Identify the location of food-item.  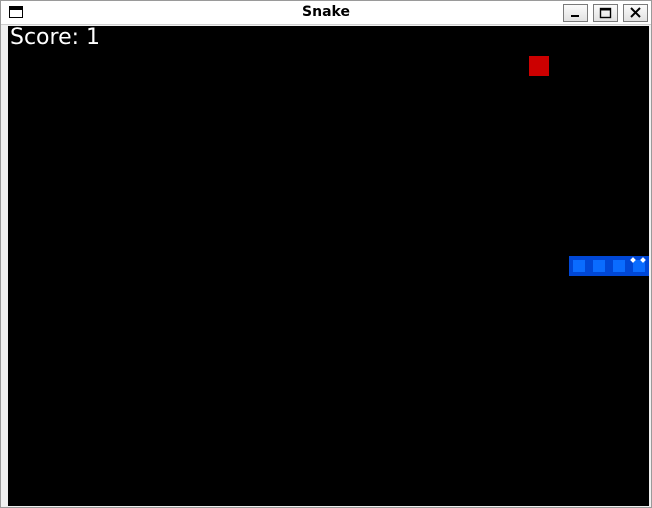
(539, 66).